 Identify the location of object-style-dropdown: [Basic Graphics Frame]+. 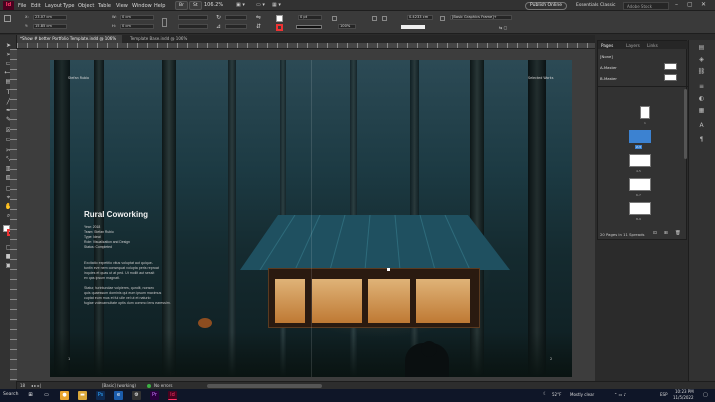
(481, 17).